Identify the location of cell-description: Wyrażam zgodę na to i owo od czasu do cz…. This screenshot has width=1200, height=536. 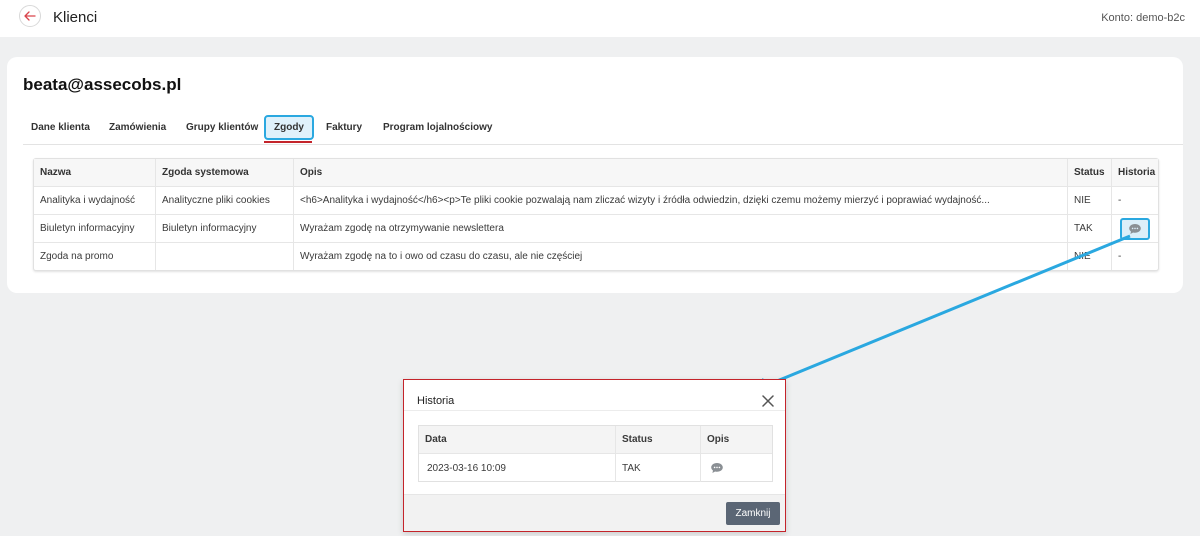
(681, 256).